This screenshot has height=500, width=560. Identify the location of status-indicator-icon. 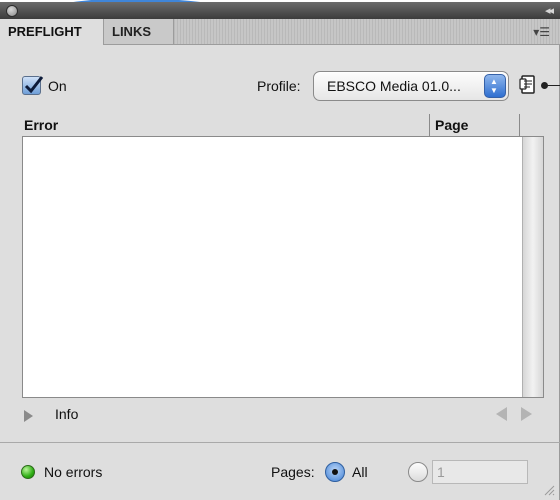
(28, 472).